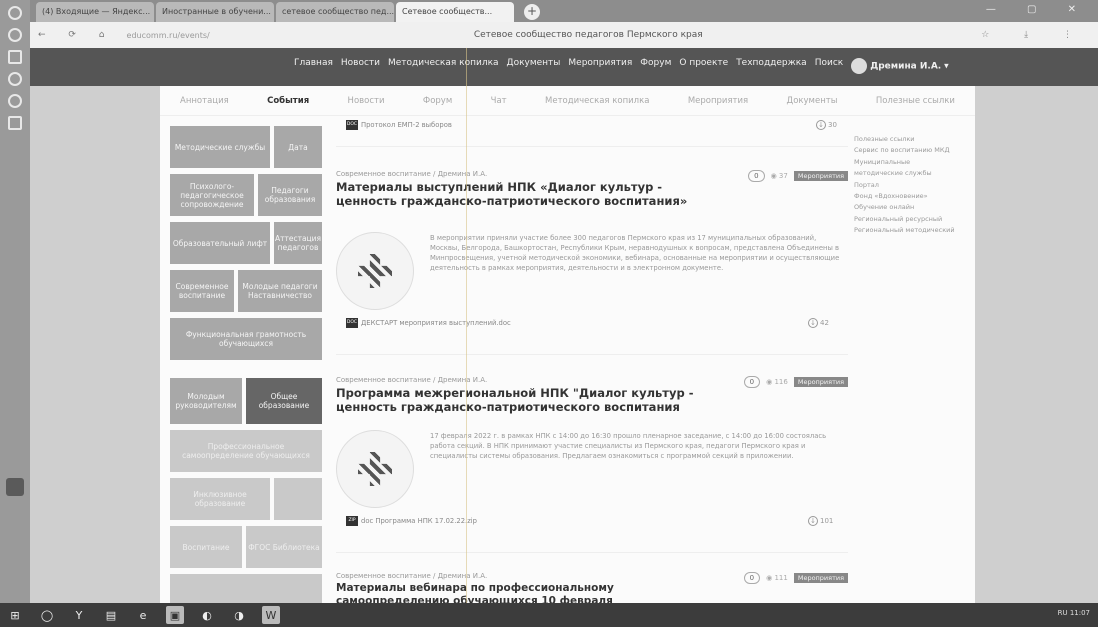  Describe the element at coordinates (175, 615) in the screenshot. I see `explorer-icon: ▣` at that location.